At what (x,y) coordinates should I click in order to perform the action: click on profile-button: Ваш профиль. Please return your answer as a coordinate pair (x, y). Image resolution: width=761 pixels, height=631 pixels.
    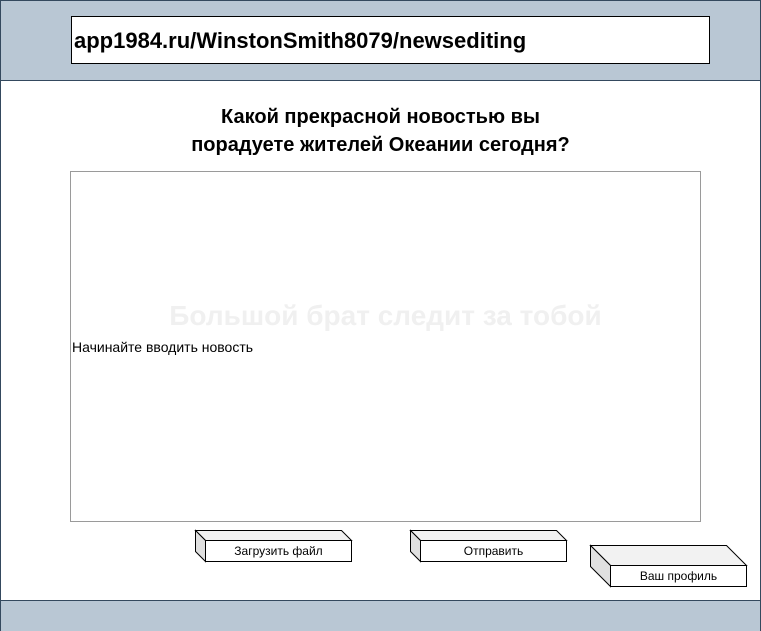
    Looking at the image, I should click on (668, 566).